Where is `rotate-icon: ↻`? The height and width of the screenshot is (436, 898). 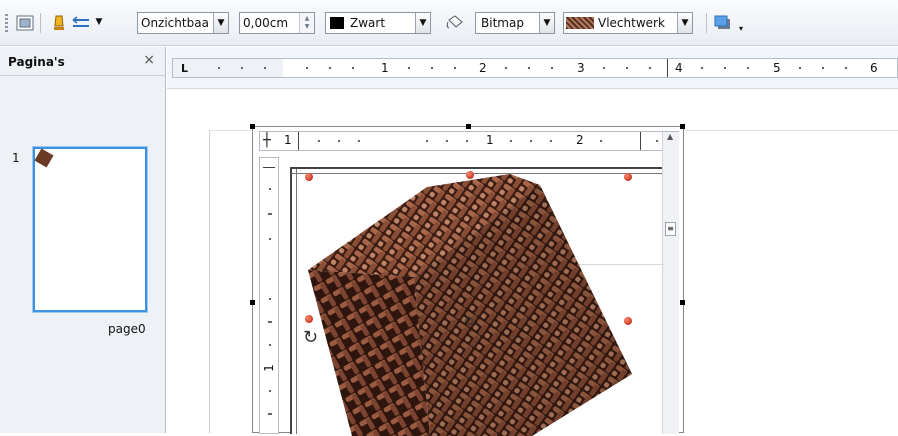 rotate-icon: ↻ is located at coordinates (310, 337).